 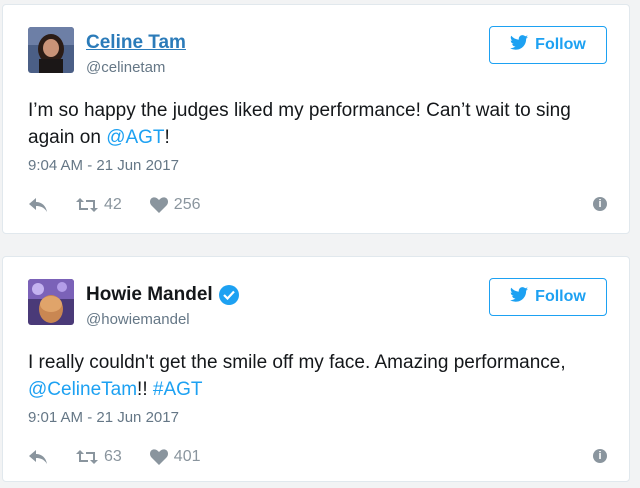 I want to click on retweet-count: 42, so click(x=113, y=204).